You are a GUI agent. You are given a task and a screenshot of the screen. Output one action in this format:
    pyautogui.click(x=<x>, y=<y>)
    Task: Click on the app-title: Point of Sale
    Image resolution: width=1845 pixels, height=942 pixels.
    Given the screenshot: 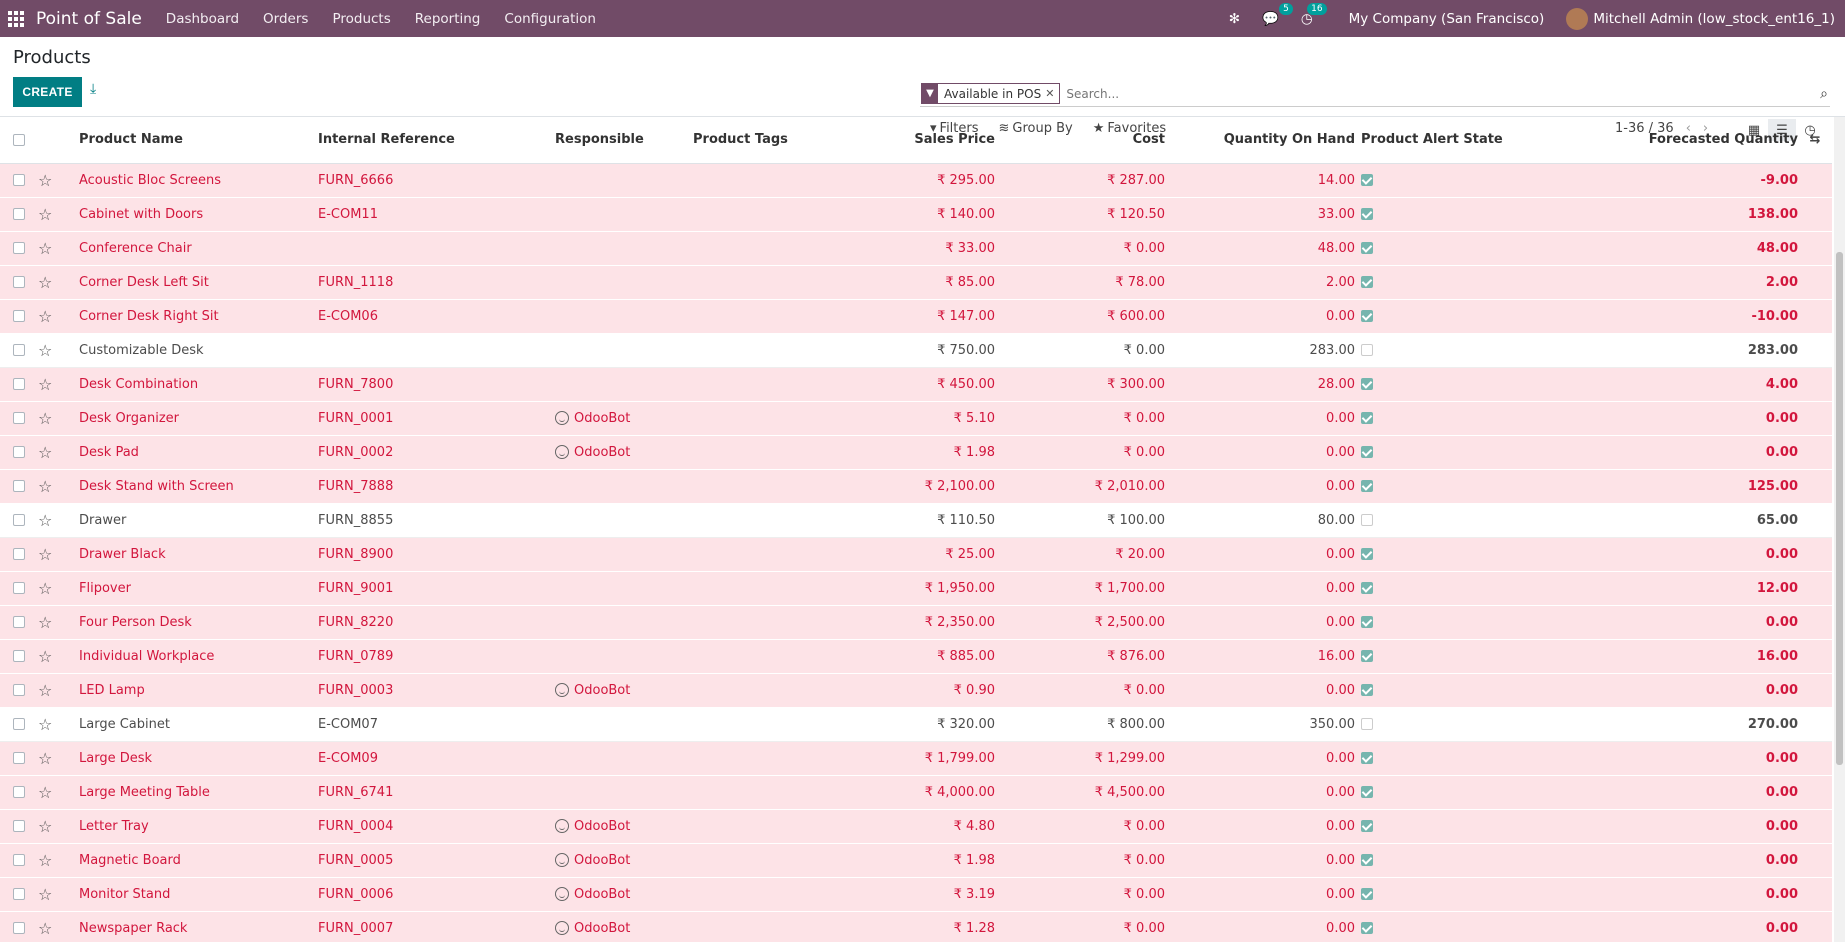 What is the action you would take?
    pyautogui.click(x=89, y=19)
    